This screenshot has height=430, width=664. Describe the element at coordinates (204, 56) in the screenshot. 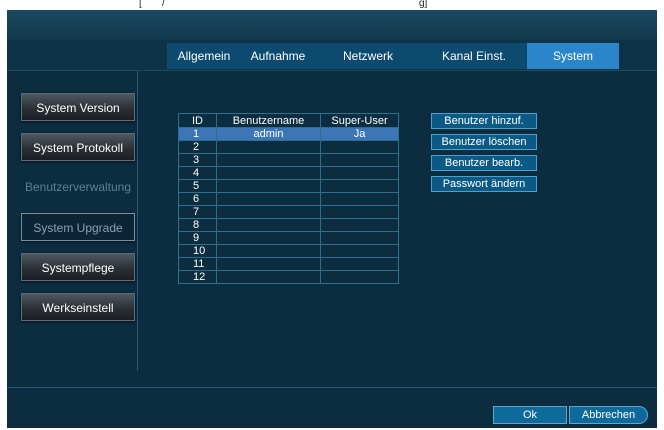

I see `tab-allgemein: Allgemein` at that location.